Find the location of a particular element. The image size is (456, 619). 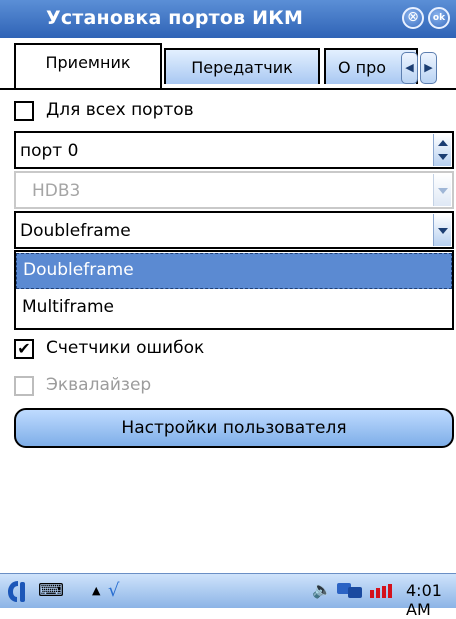

keyboard-icon: ⌨ is located at coordinates (51, 590).